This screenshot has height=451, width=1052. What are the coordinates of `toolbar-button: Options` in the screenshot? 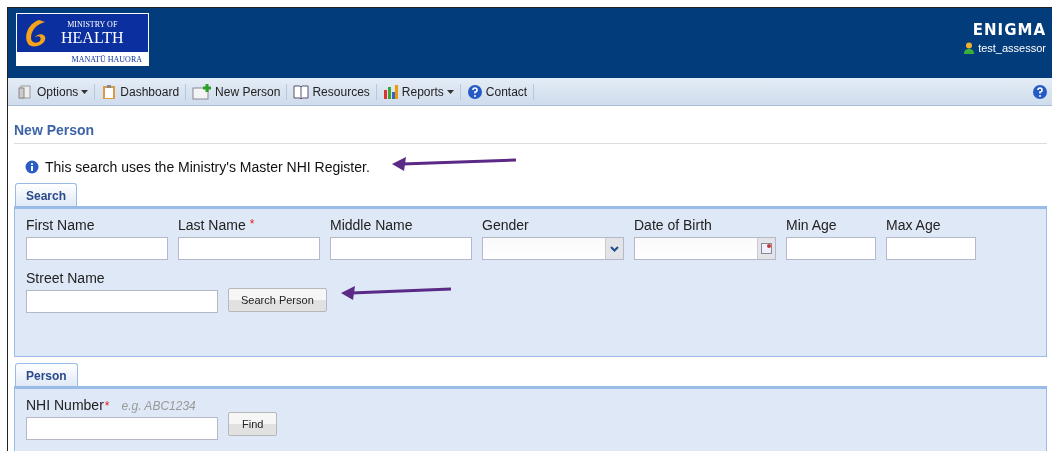 It's located at (54, 91).